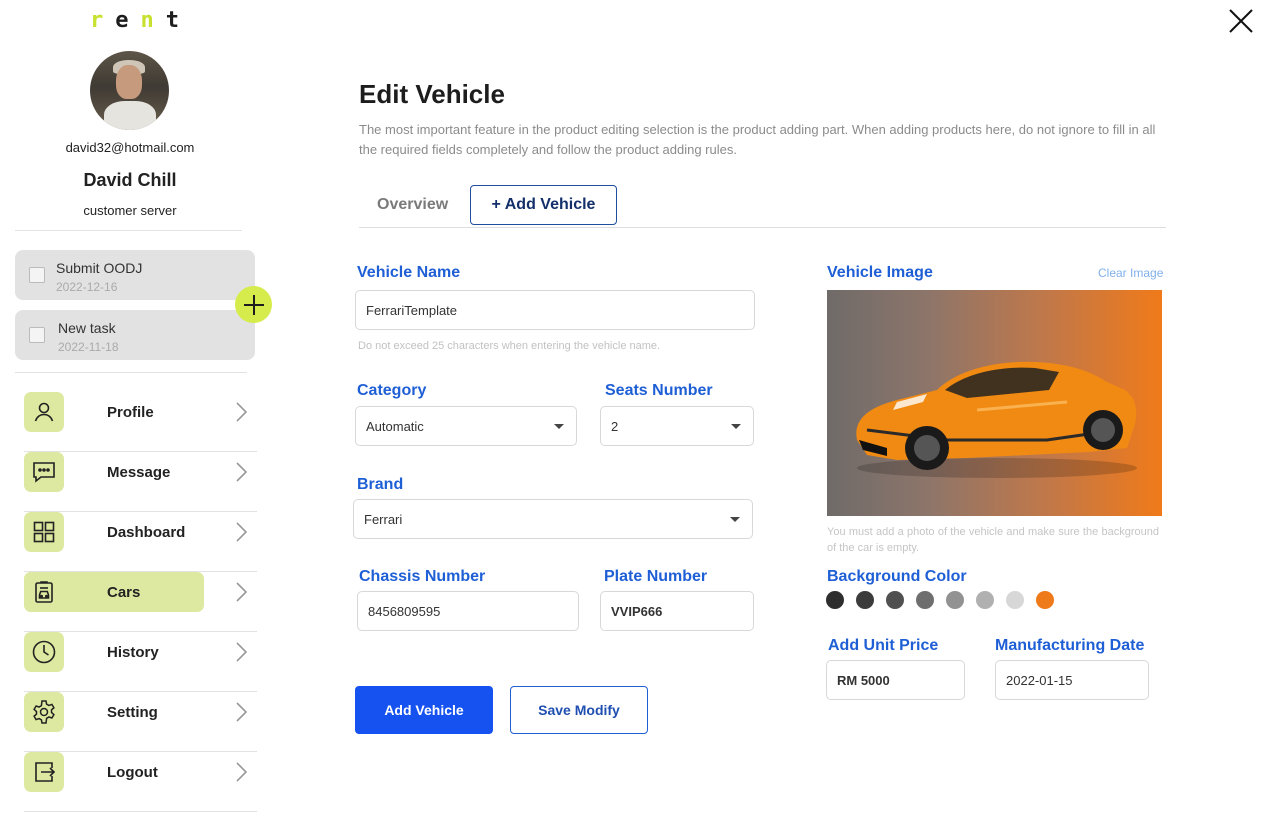 This screenshot has height=832, width=1280. What do you see at coordinates (404, 611) in the screenshot?
I see `chassis-value: 8456809595` at bounding box center [404, 611].